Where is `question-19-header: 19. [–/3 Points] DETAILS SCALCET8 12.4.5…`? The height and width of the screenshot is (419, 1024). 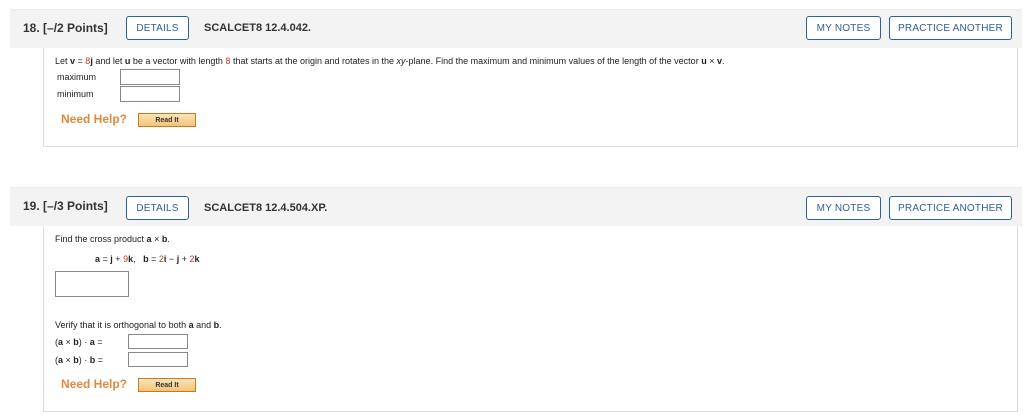
question-19-header: 19. [–/3 Points] DETAILS SCALCET8 12.4.5… is located at coordinates (516, 206).